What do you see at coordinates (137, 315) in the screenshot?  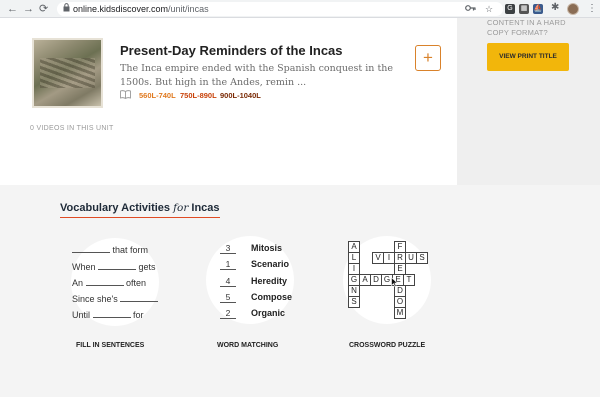 I see `sentence-5-after: for` at bounding box center [137, 315].